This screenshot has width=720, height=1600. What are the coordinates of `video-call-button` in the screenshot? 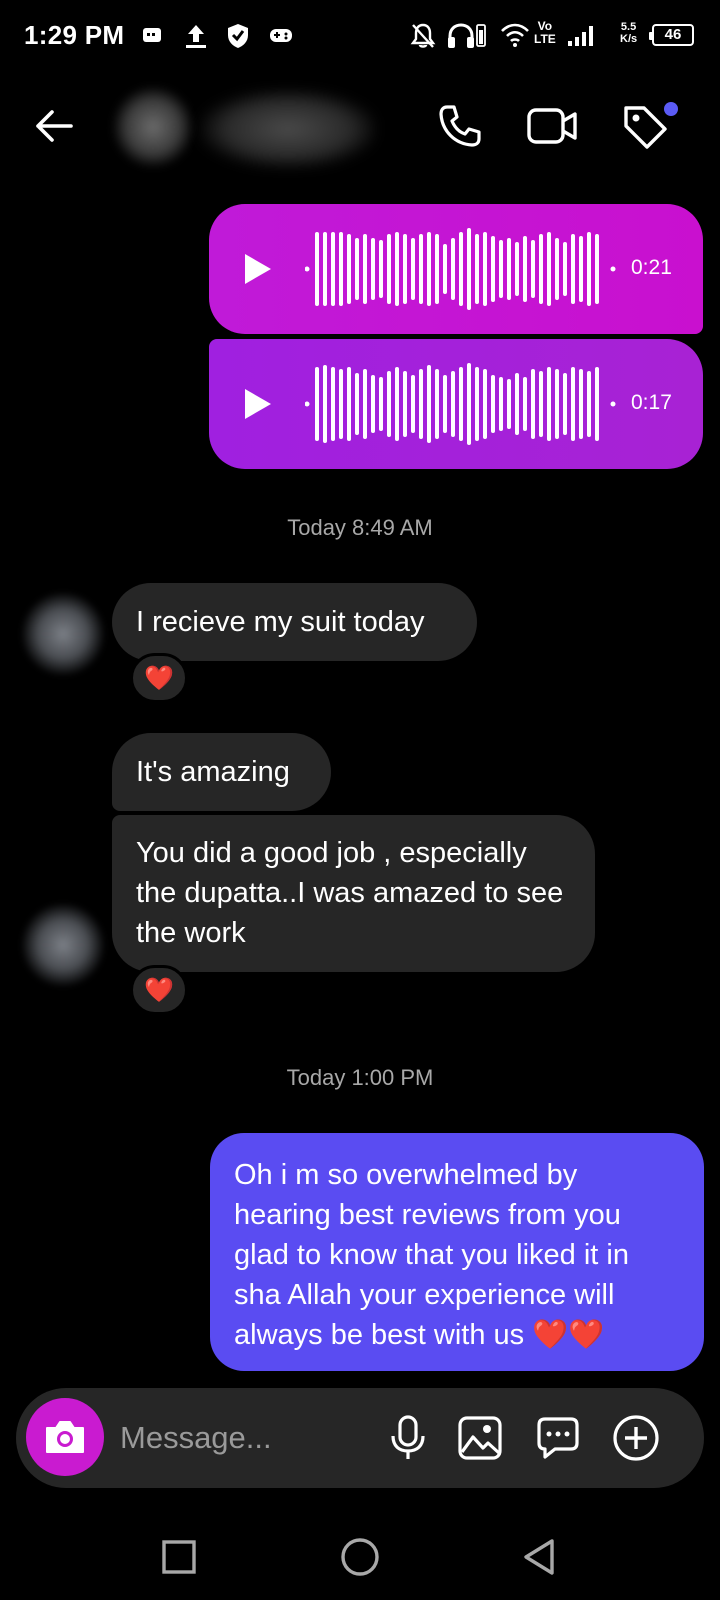 It's located at (552, 126).